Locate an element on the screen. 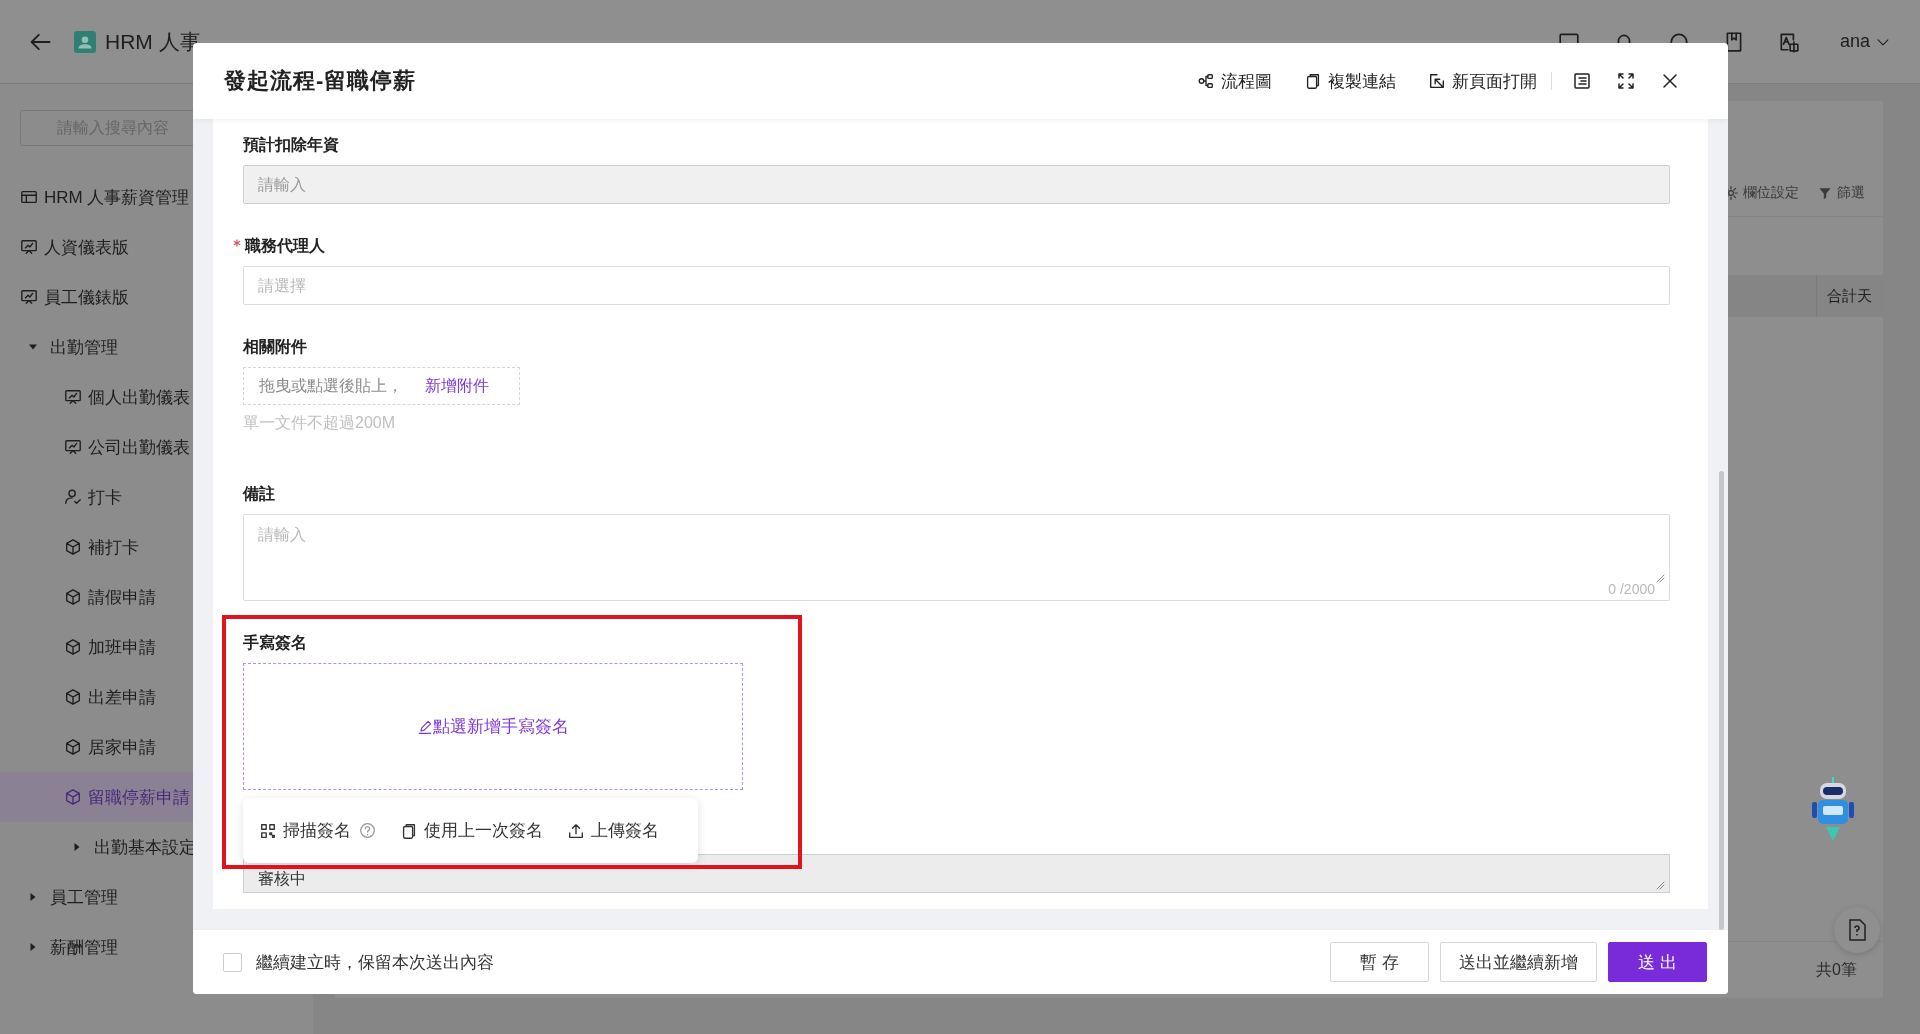  character-counter: 0 /2000 is located at coordinates (1631, 589).